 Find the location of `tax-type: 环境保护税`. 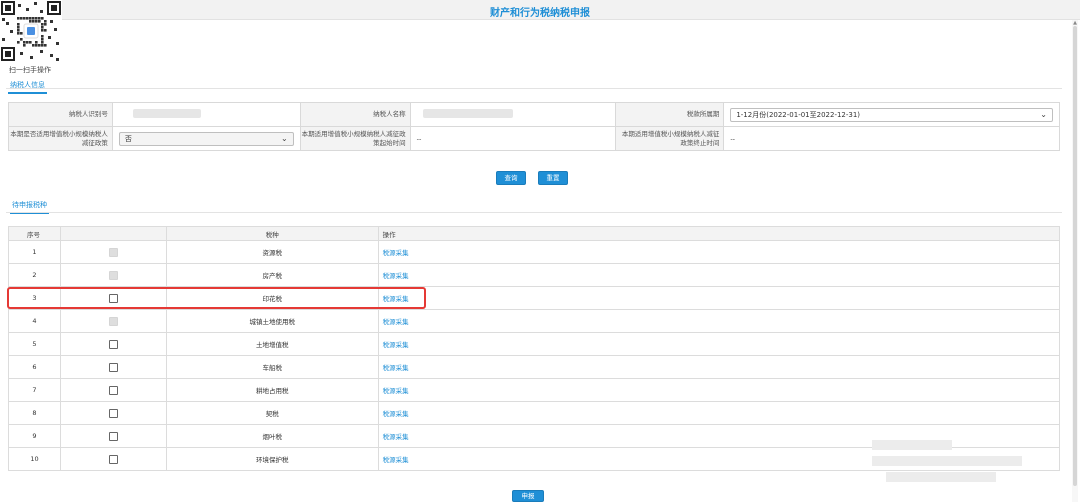

tax-type: 环境保护税 is located at coordinates (272, 459).